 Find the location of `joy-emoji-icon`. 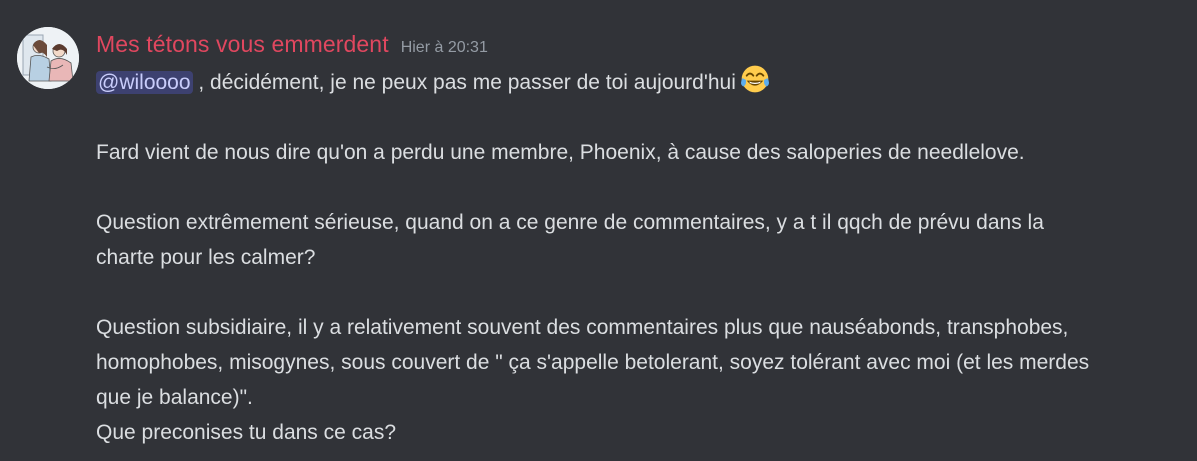

joy-emoji-icon is located at coordinates (754, 79).